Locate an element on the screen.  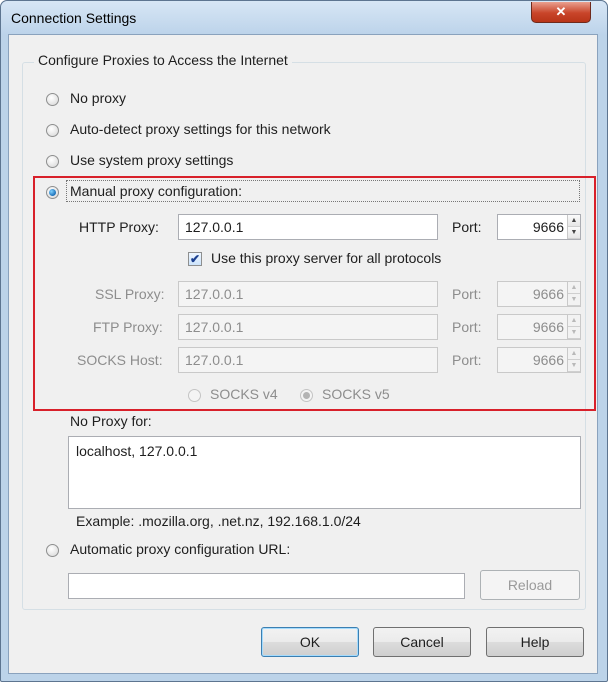
socks-v5-label: SOCKS v5 is located at coordinates (356, 394).